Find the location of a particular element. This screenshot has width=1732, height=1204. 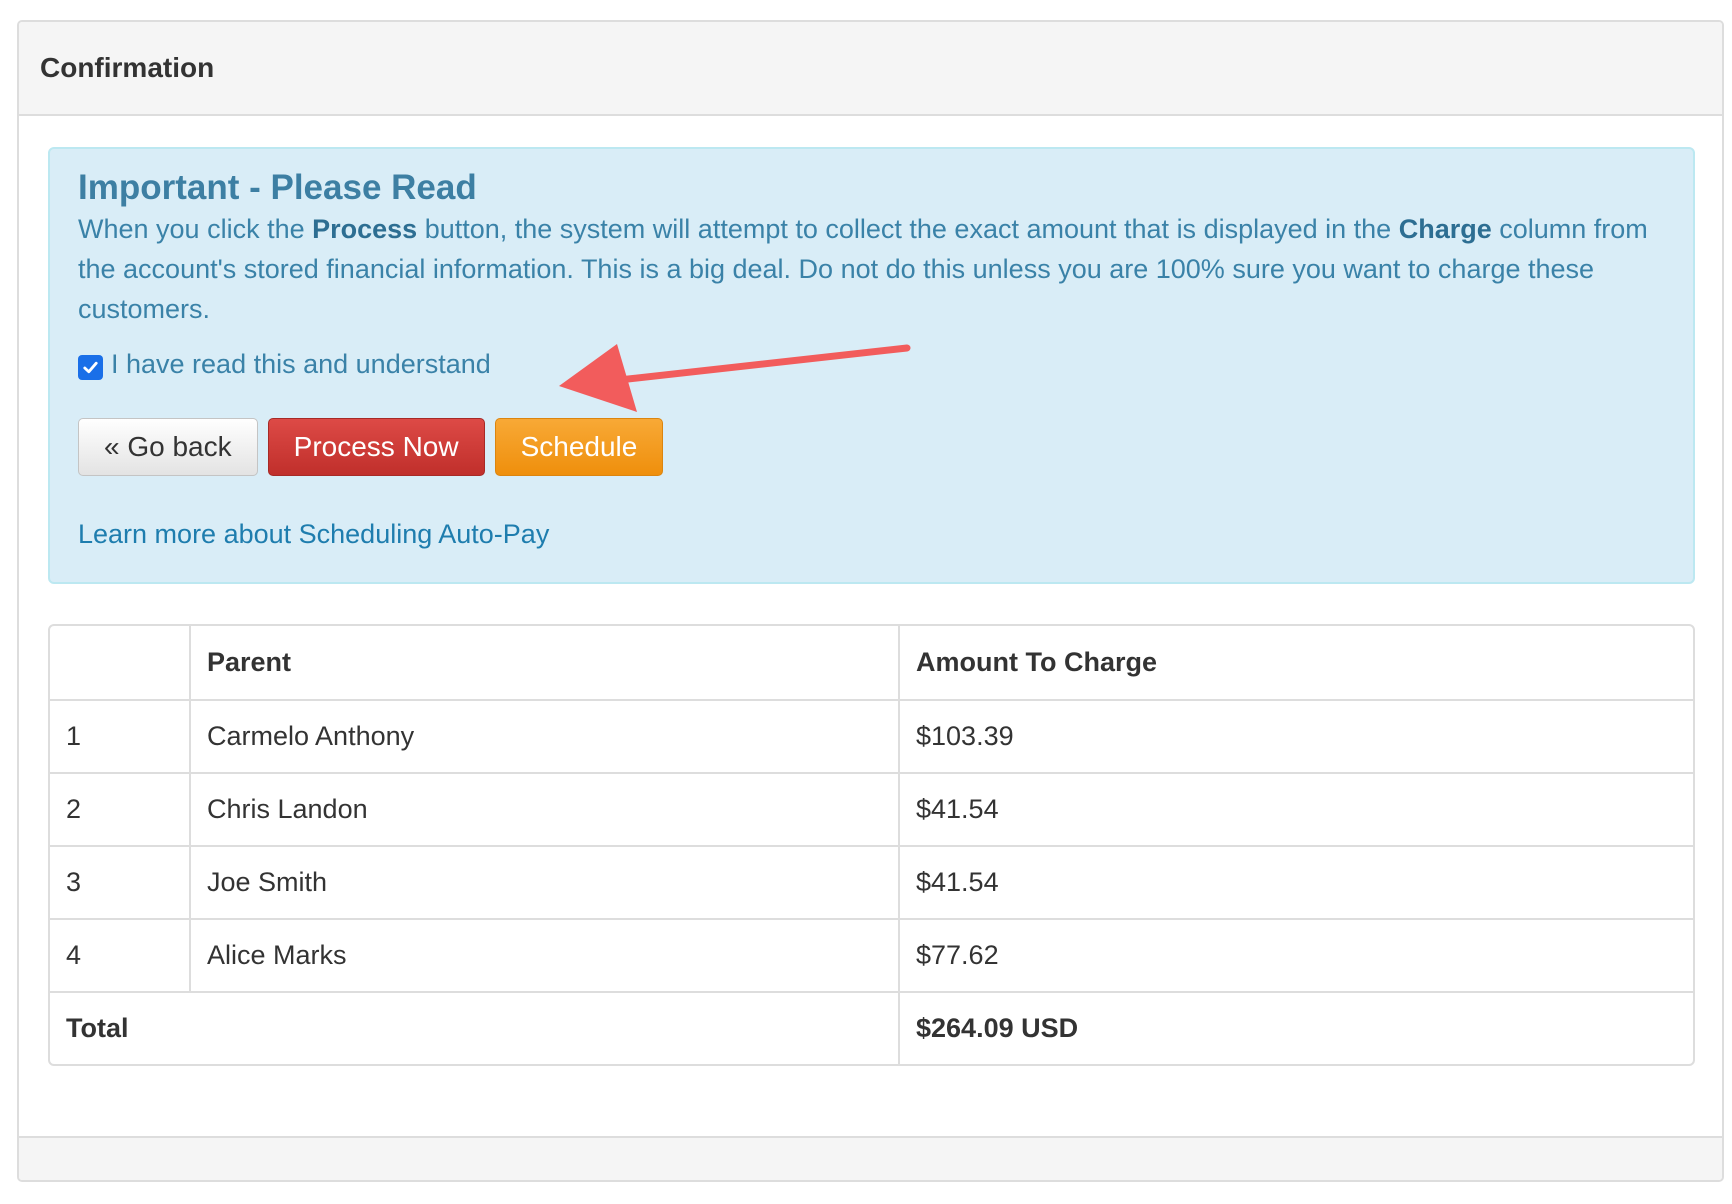

alert-text-part1: When you click the is located at coordinates (195, 229).